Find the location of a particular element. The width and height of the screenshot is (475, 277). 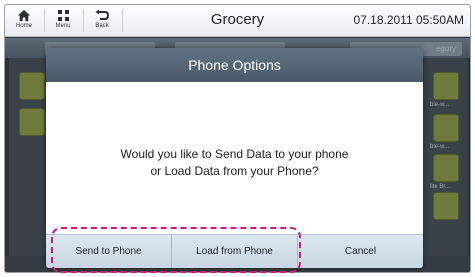

dialog-message-line: or Load Data from your Phone? is located at coordinates (234, 171).